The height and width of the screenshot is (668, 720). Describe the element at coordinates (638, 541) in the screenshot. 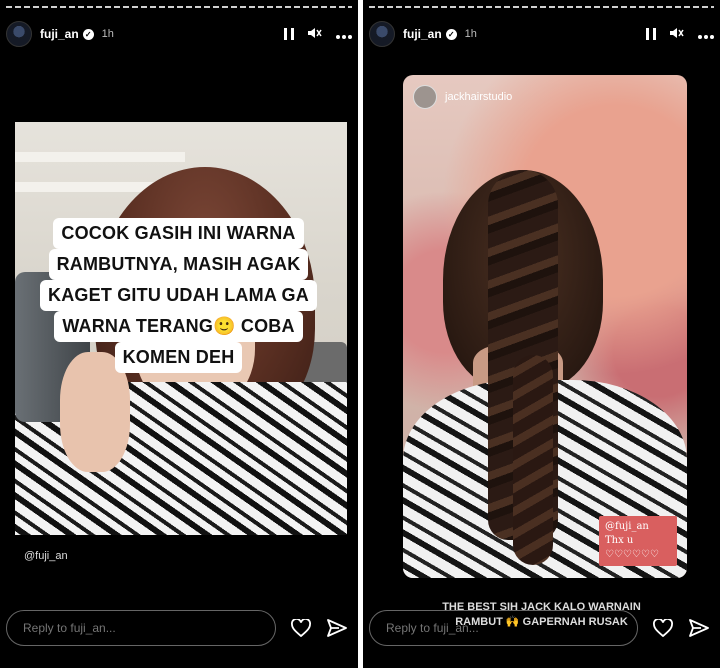

I see `mention-sticker: @fuji_an Thx u ♡♡♡♡♡♡` at that location.